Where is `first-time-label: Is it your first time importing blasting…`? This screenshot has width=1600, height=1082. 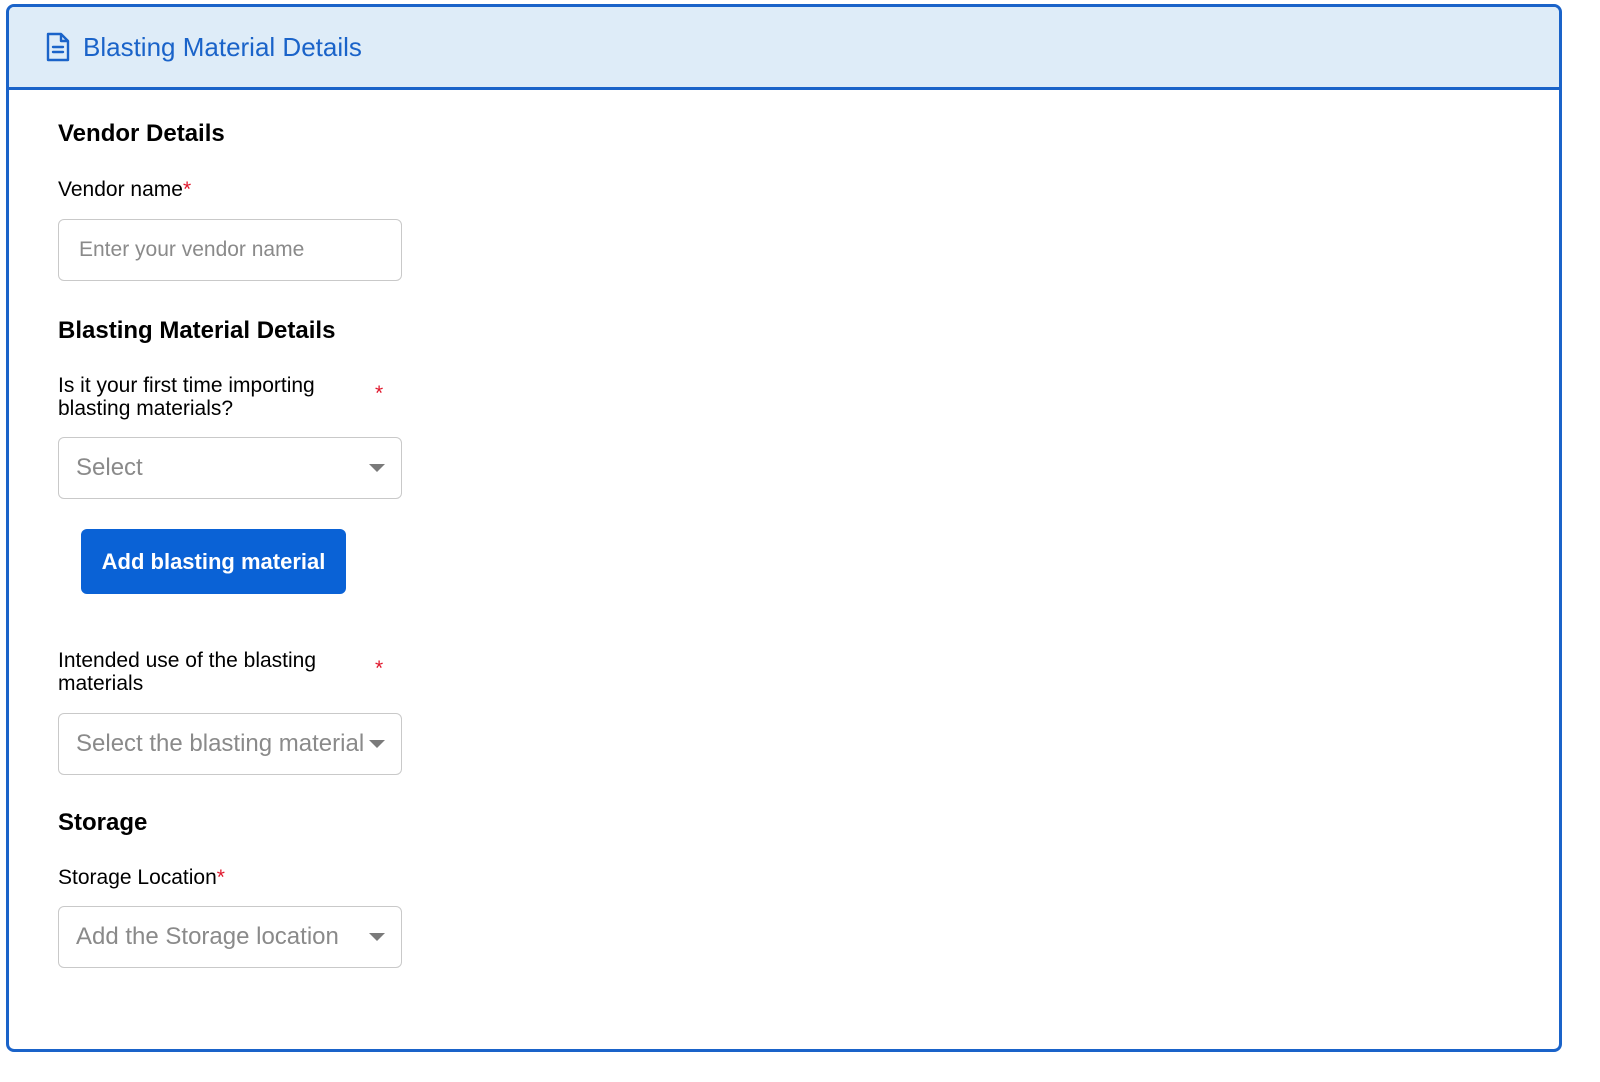 first-time-label: Is it your first time importing blasting… is located at coordinates (186, 397).